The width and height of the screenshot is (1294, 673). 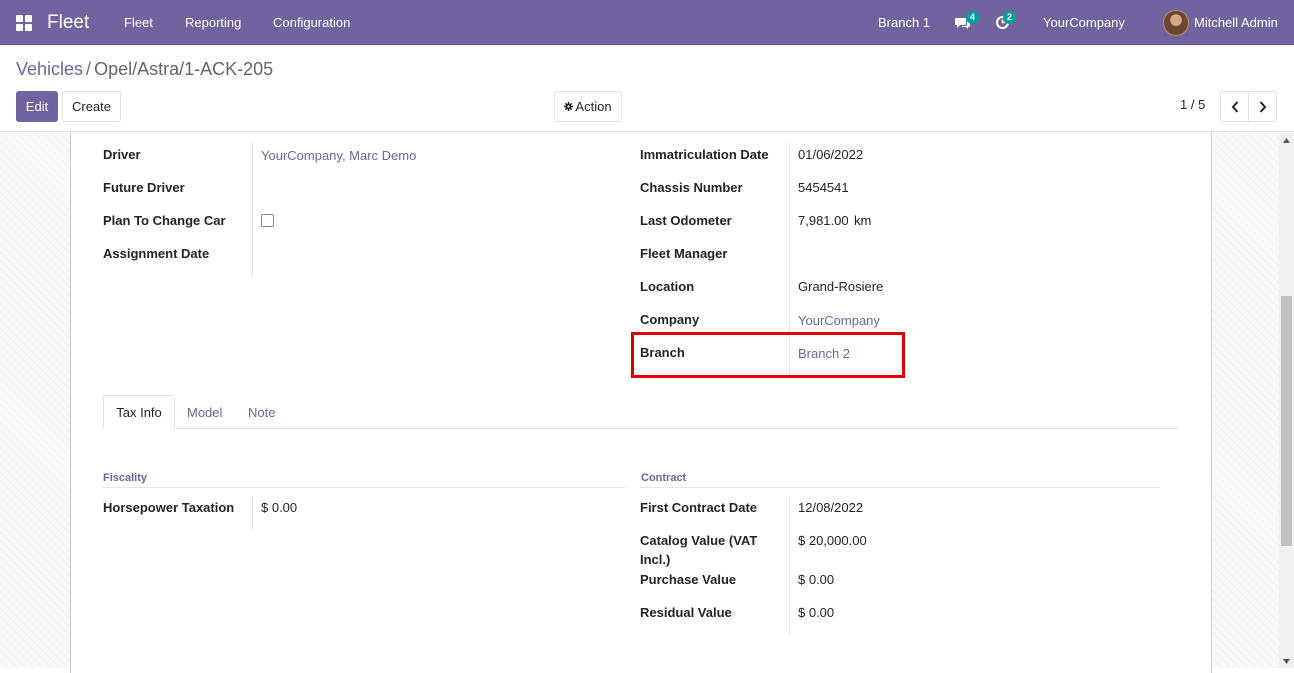 What do you see at coordinates (24, 22) in the screenshot?
I see `apps-menu-icon` at bounding box center [24, 22].